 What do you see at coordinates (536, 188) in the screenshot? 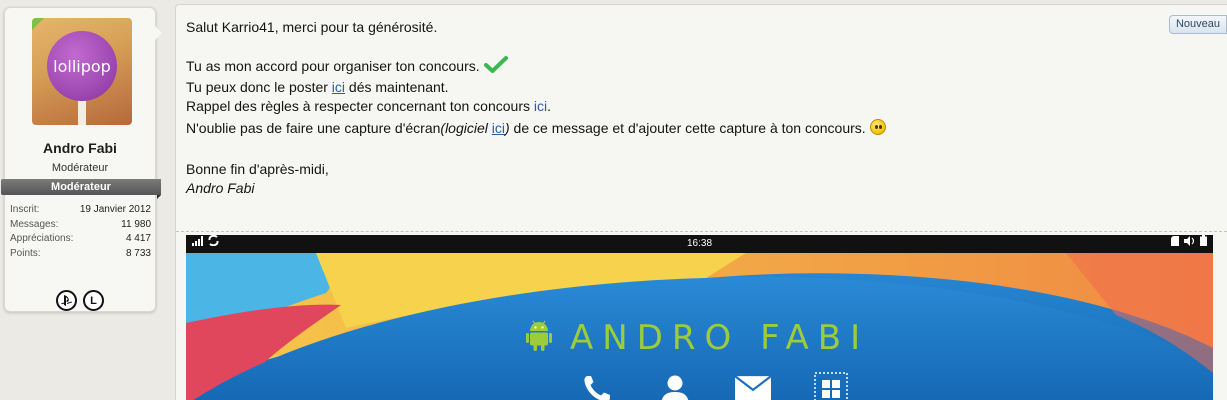
I see `message-line: Andro Fabi` at bounding box center [536, 188].